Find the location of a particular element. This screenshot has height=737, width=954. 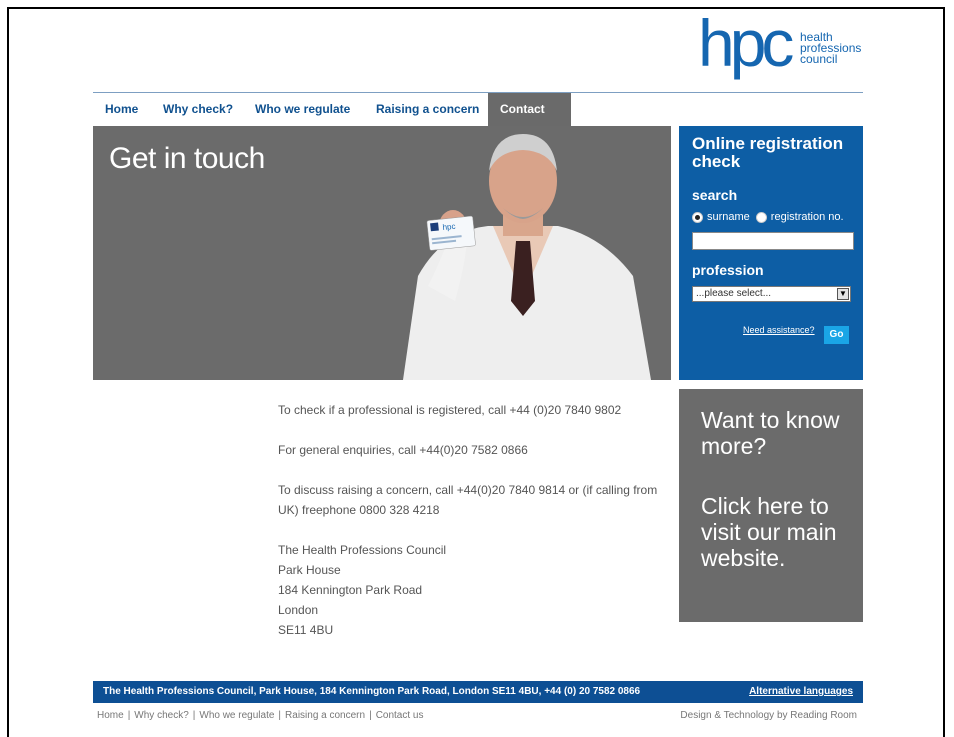

search-type-radios: surname registration no. is located at coordinates (771, 217).